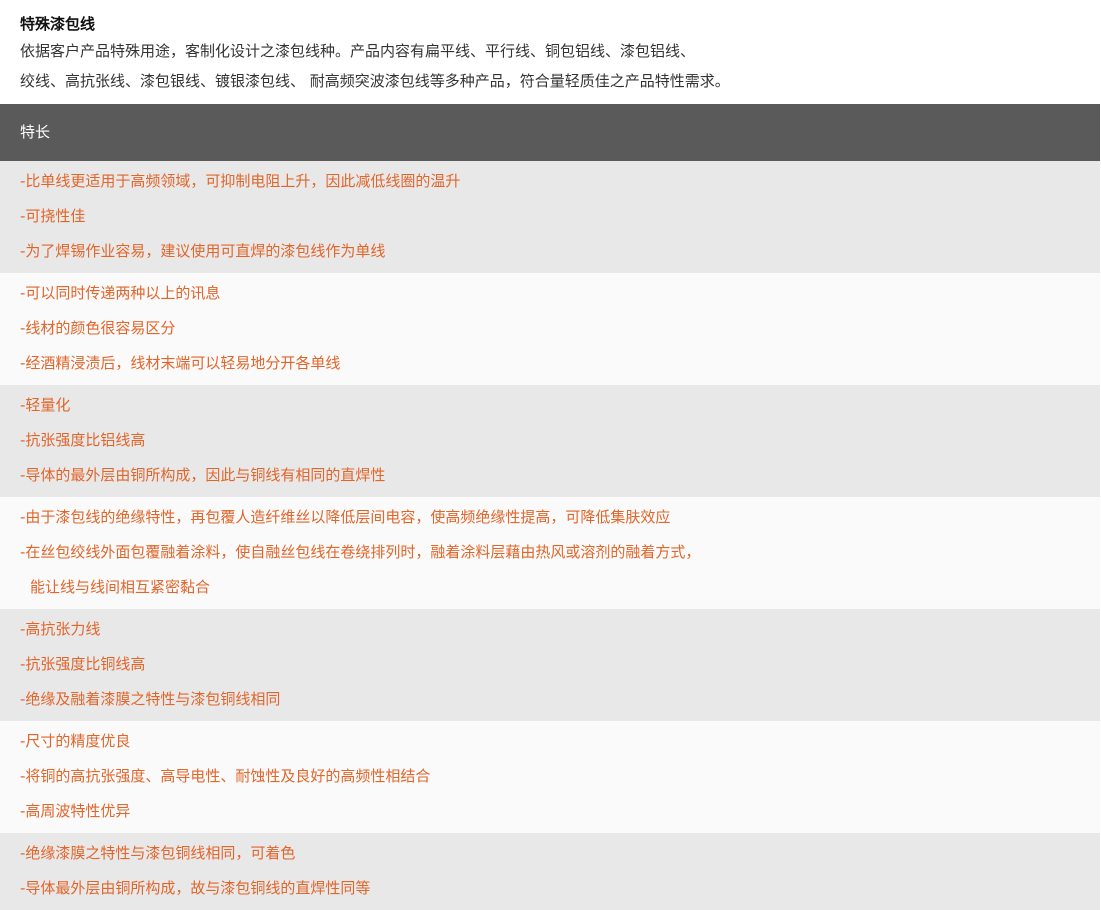 Image resolution: width=1101 pixels, height=910 pixels. What do you see at coordinates (83, 440) in the screenshot?
I see `feature-item: -抗张强度比铝线高` at bounding box center [83, 440].